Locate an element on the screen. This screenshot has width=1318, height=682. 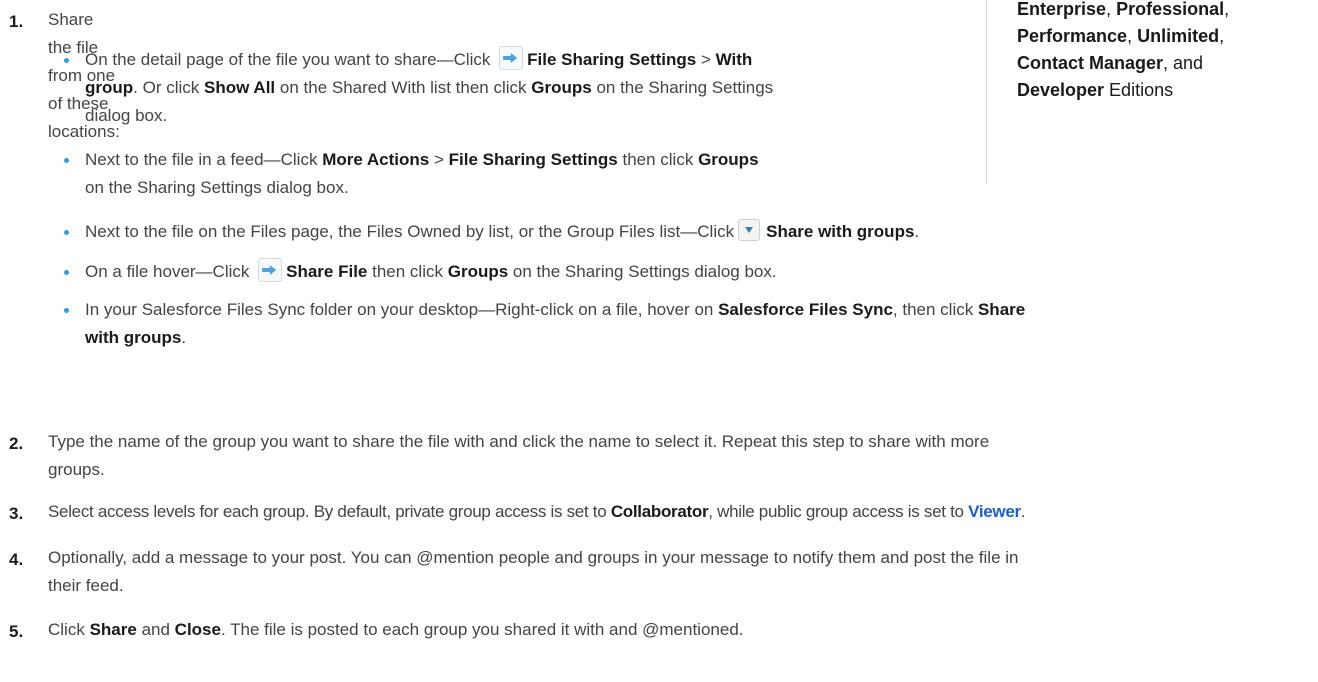
edition-line: Developer Editions is located at coordinates (1167, 90).